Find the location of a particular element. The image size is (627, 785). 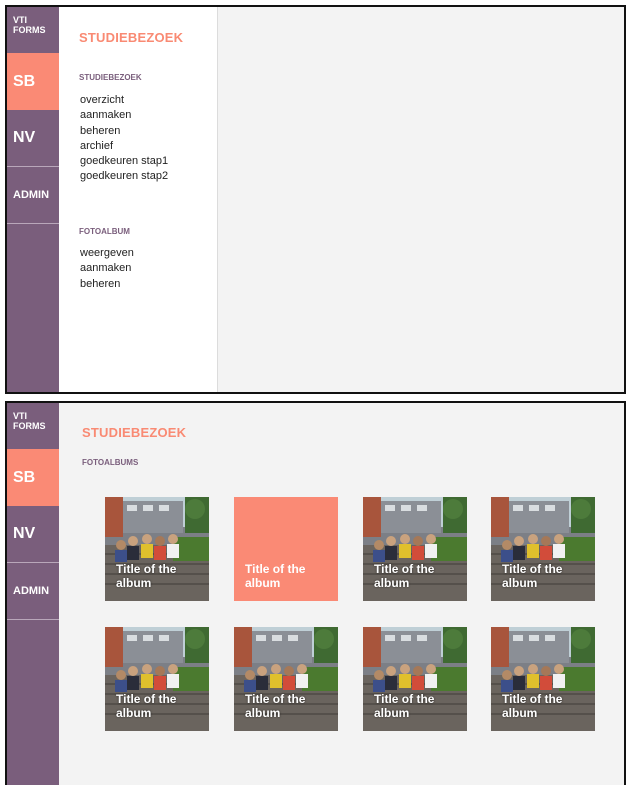

menu-item: overzicht is located at coordinates (124, 100).